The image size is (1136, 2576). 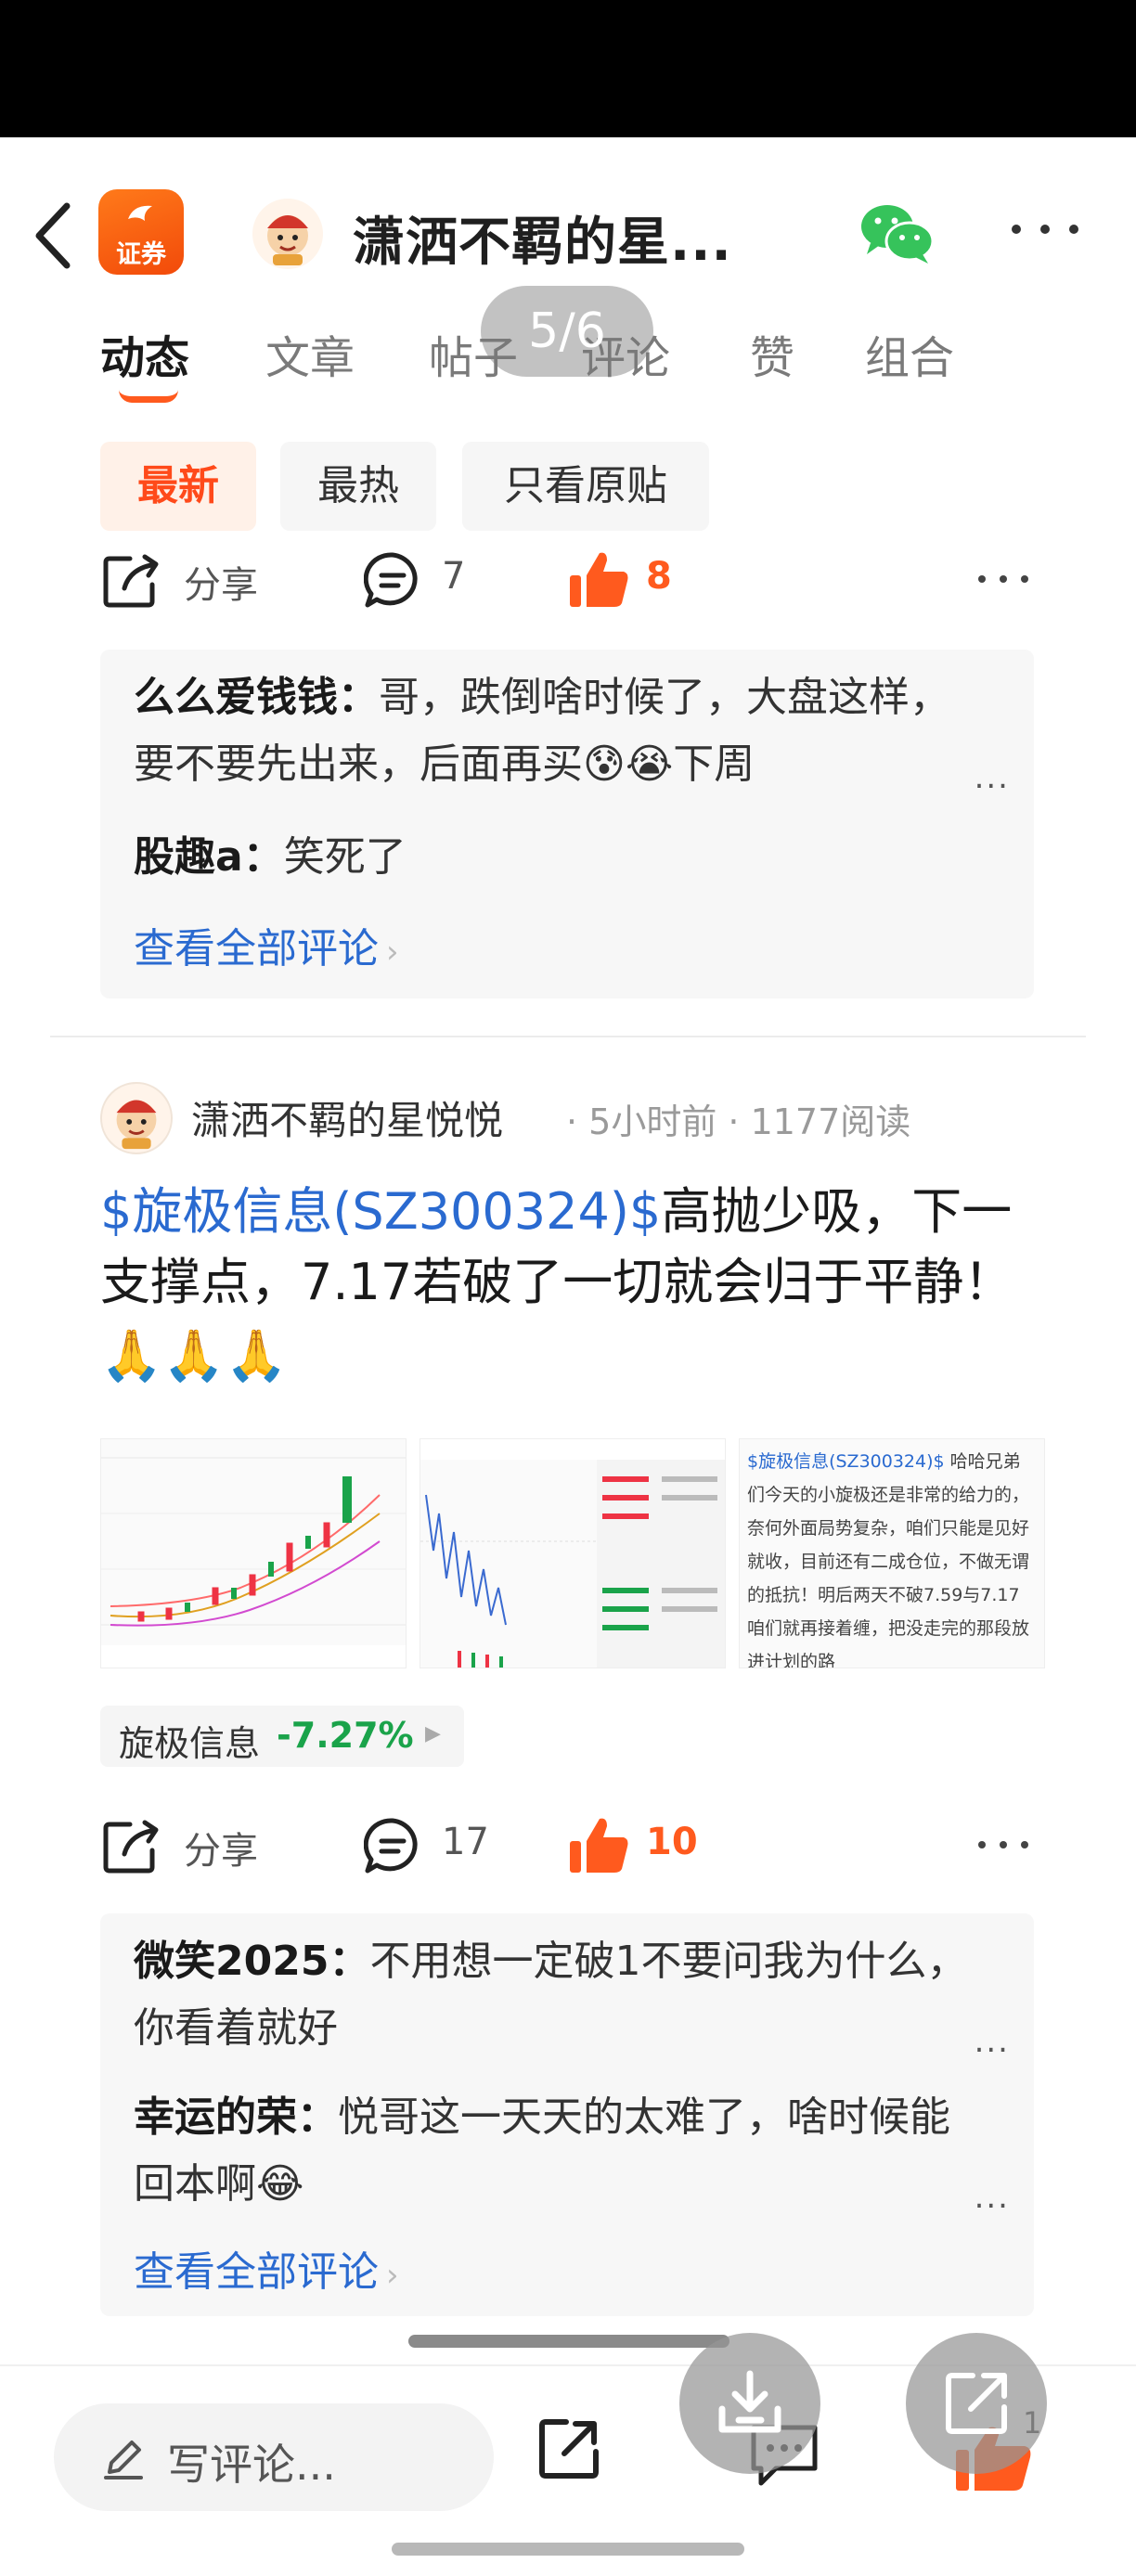 I want to click on home-indicator, so click(x=568, y=2549).